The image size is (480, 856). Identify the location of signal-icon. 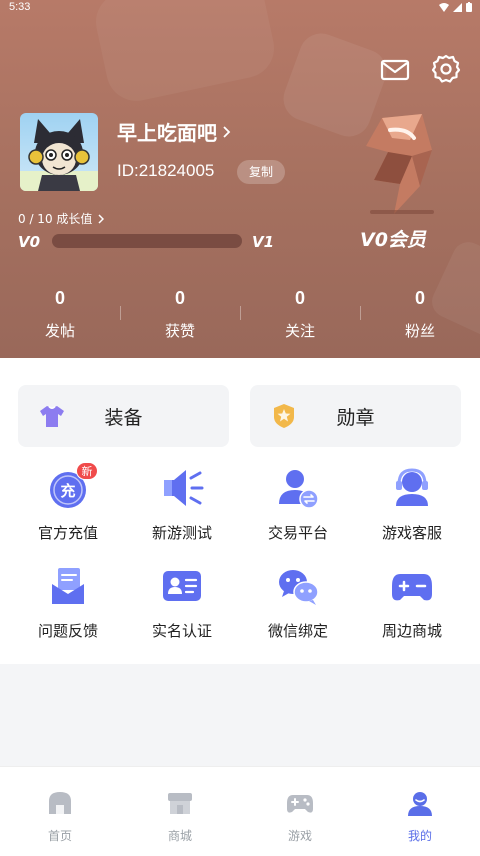
(457, 7).